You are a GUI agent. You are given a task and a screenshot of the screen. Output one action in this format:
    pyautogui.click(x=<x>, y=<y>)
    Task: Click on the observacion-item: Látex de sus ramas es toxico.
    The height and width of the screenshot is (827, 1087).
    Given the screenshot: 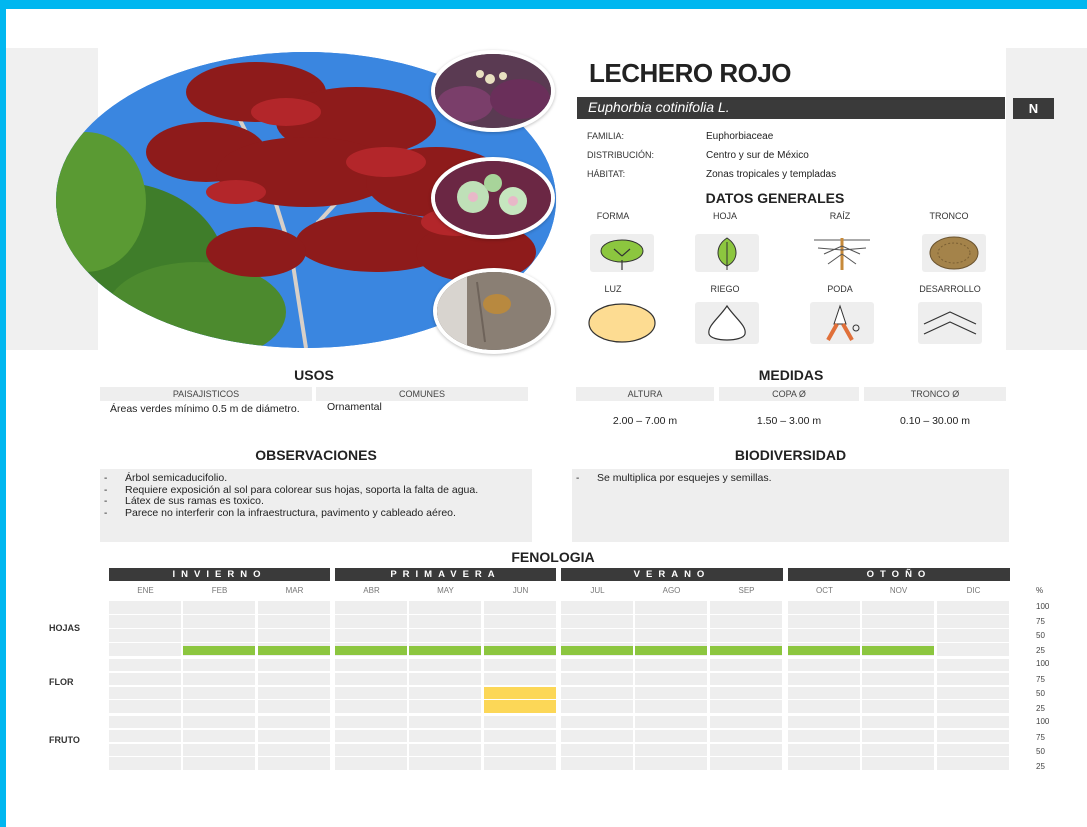 What is the action you would take?
    pyautogui.click(x=300, y=501)
    